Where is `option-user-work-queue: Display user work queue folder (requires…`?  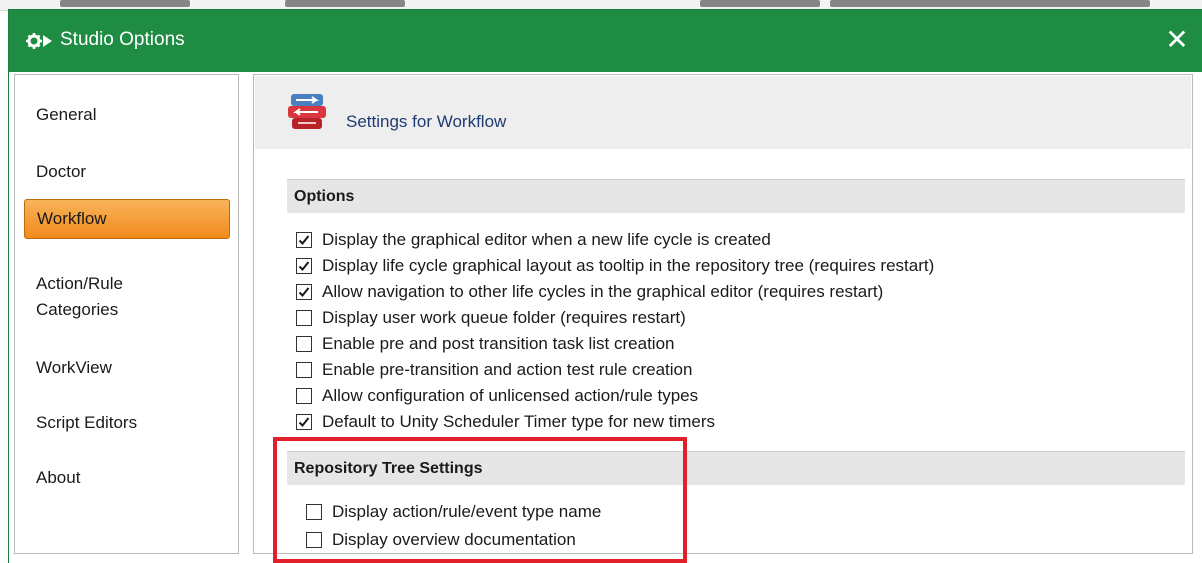 option-user-work-queue: Display user work queue folder (requires… is located at coordinates (491, 318).